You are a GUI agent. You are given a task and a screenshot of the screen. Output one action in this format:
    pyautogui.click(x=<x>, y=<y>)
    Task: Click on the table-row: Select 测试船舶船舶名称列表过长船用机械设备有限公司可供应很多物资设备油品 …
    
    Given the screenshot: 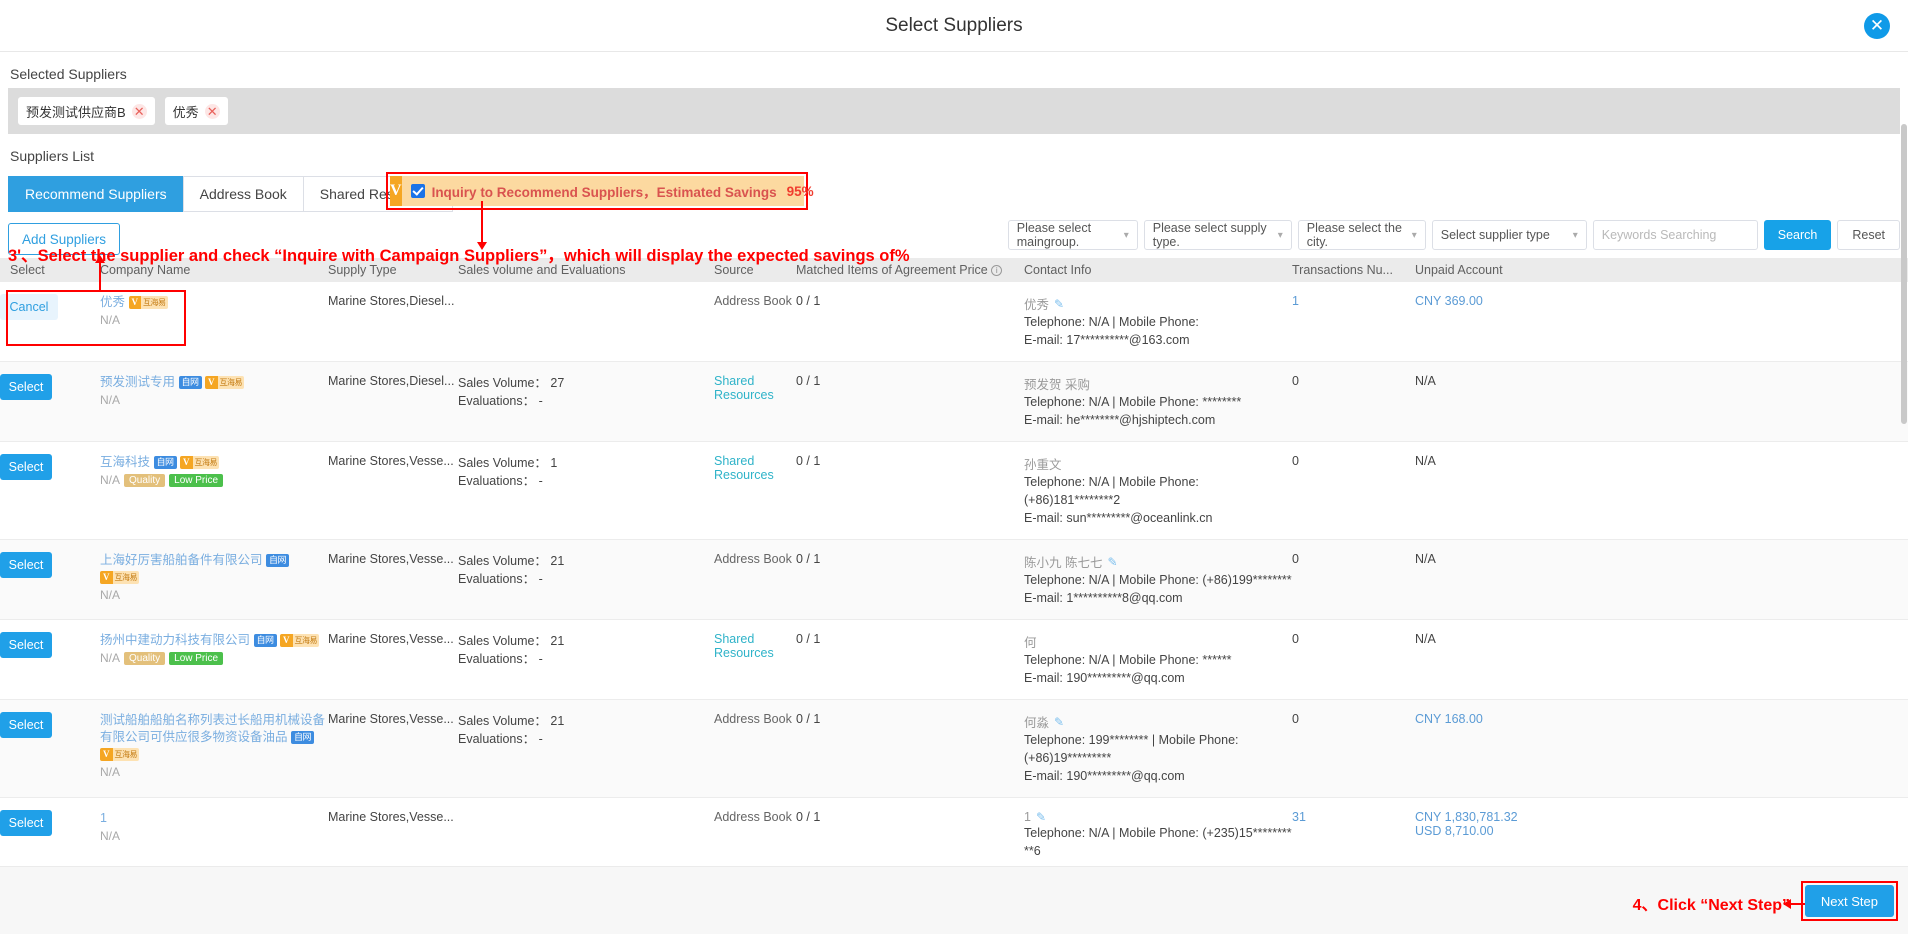 What is the action you would take?
    pyautogui.click(x=954, y=749)
    